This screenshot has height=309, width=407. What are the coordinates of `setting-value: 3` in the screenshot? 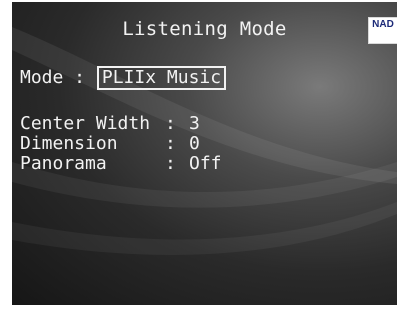 It's located at (194, 123).